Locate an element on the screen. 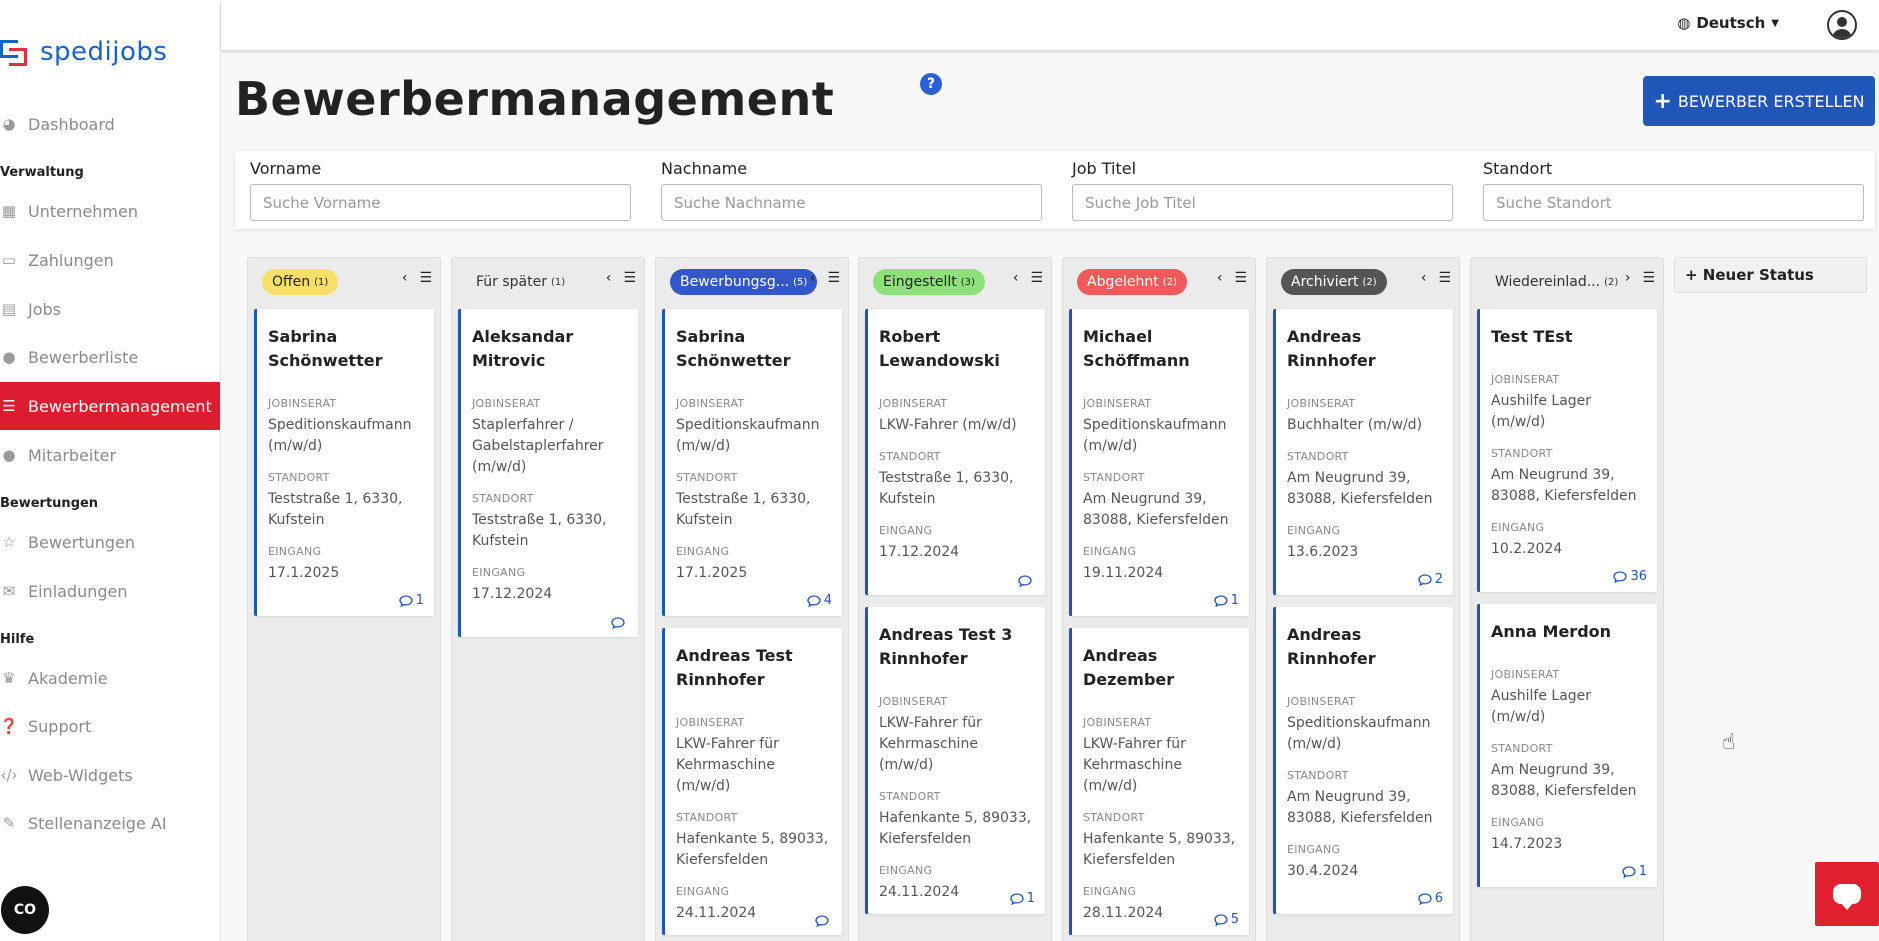  field-label: EINGANG is located at coordinates (1518, 527).